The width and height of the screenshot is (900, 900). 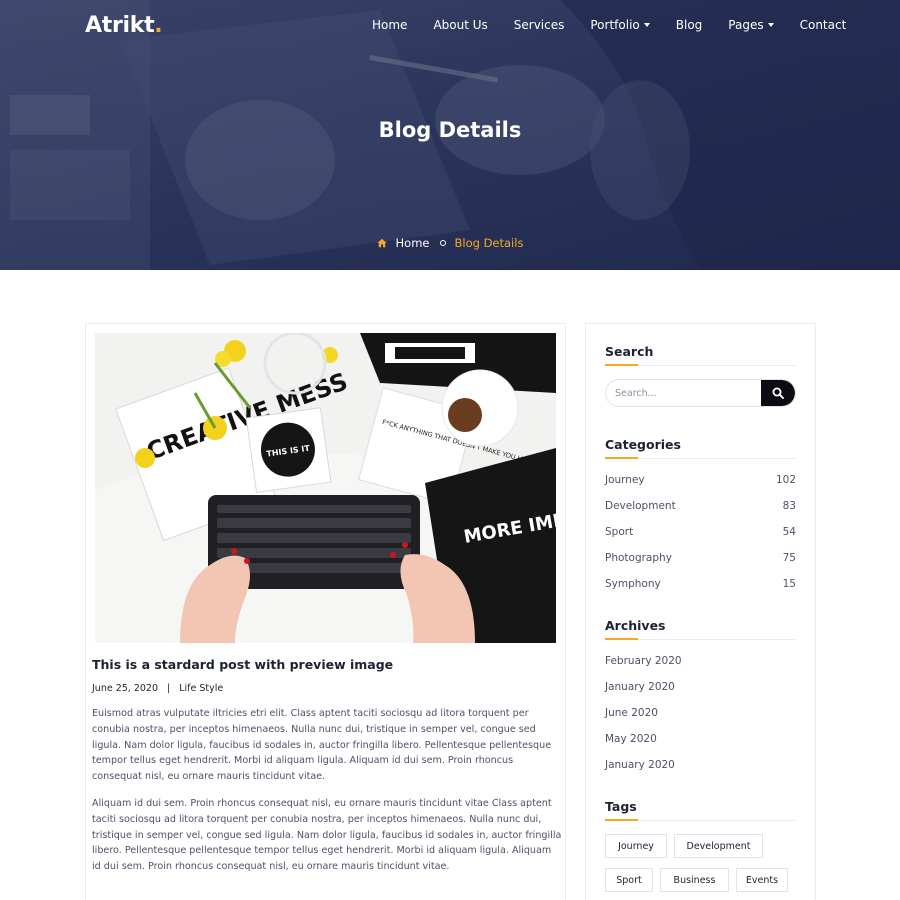 I want to click on category-count: 102, so click(x=785, y=480).